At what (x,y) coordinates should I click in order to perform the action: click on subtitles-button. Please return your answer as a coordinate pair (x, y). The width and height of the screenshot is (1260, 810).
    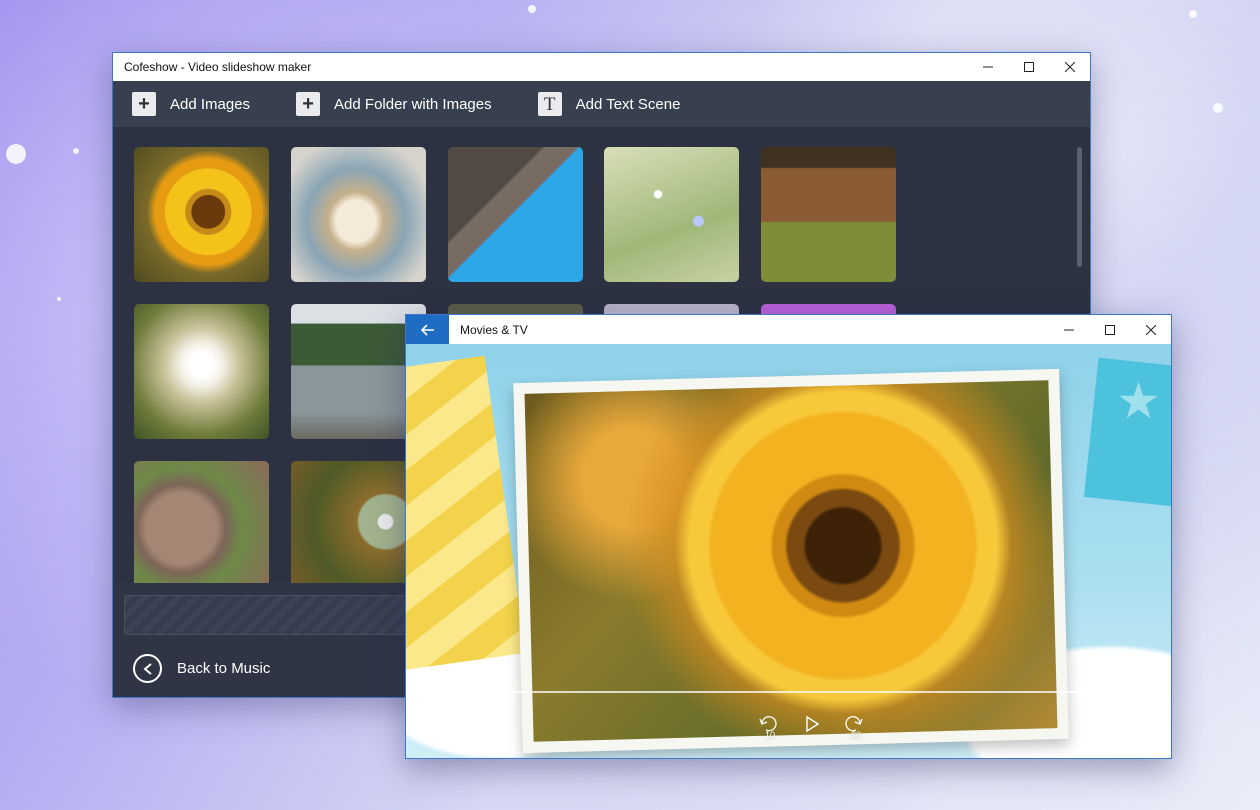
    Looking at the image, I should click on (485, 724).